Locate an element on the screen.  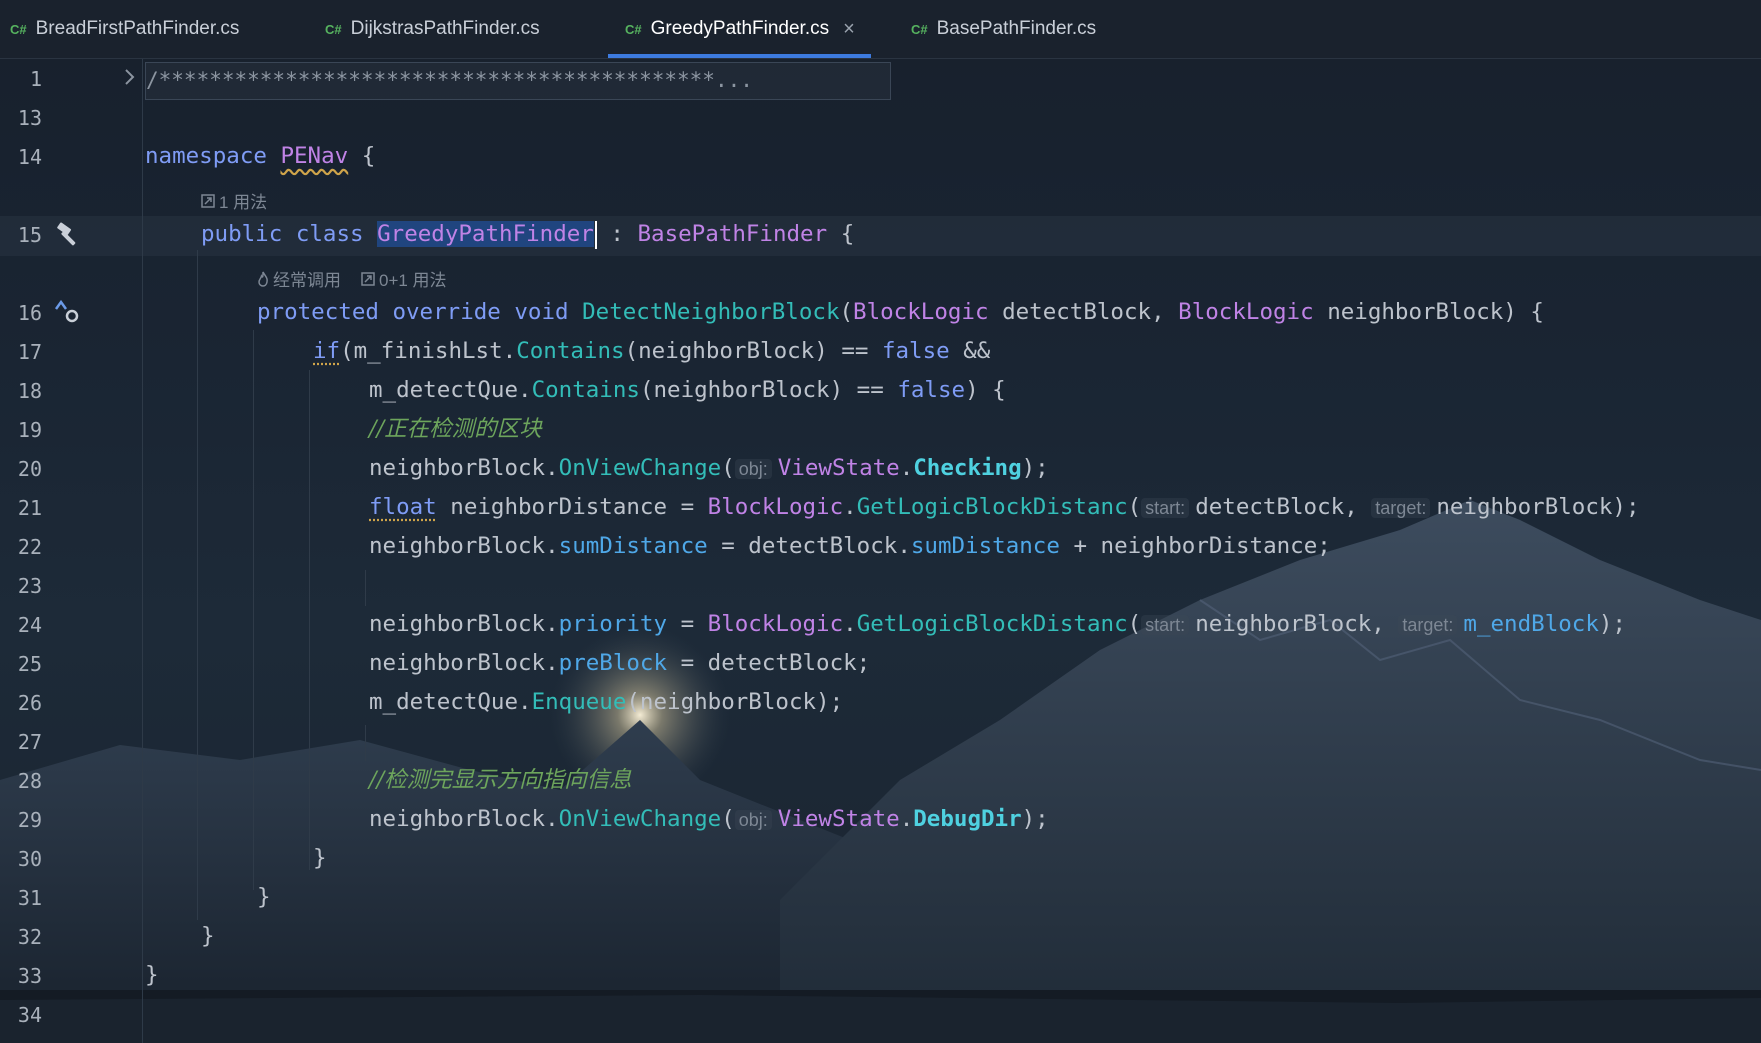
usage-lens: 1 用法 is located at coordinates (234, 200).